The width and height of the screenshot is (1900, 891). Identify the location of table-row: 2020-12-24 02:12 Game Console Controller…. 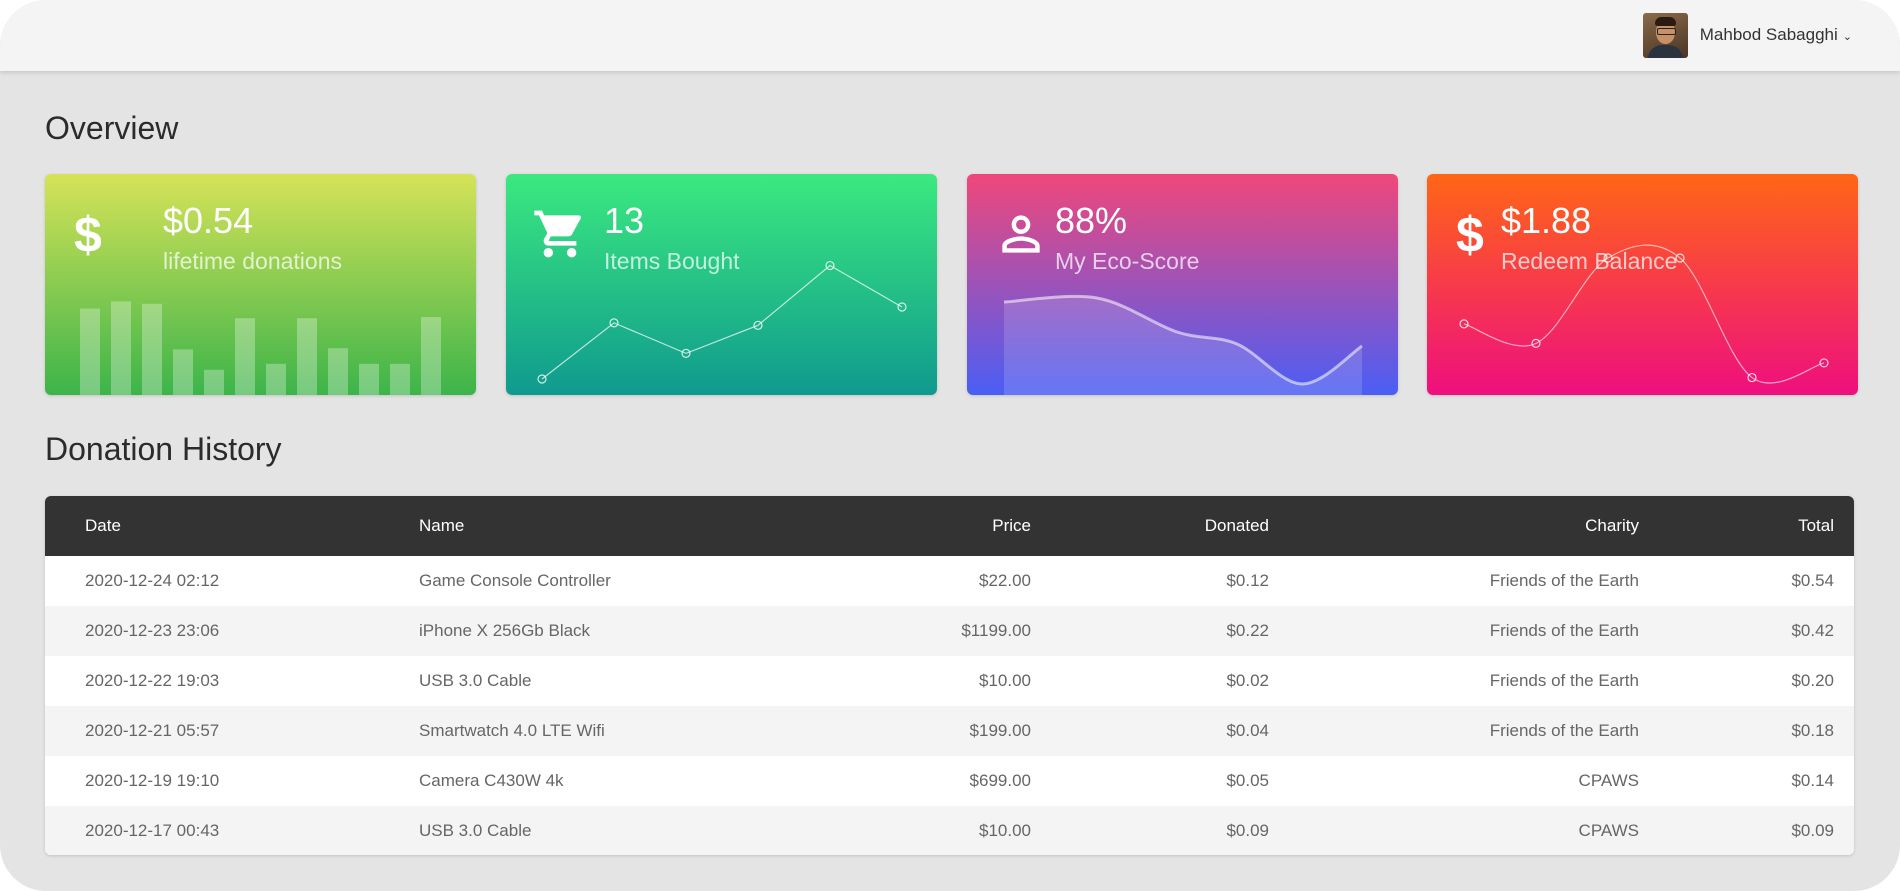
(949, 581).